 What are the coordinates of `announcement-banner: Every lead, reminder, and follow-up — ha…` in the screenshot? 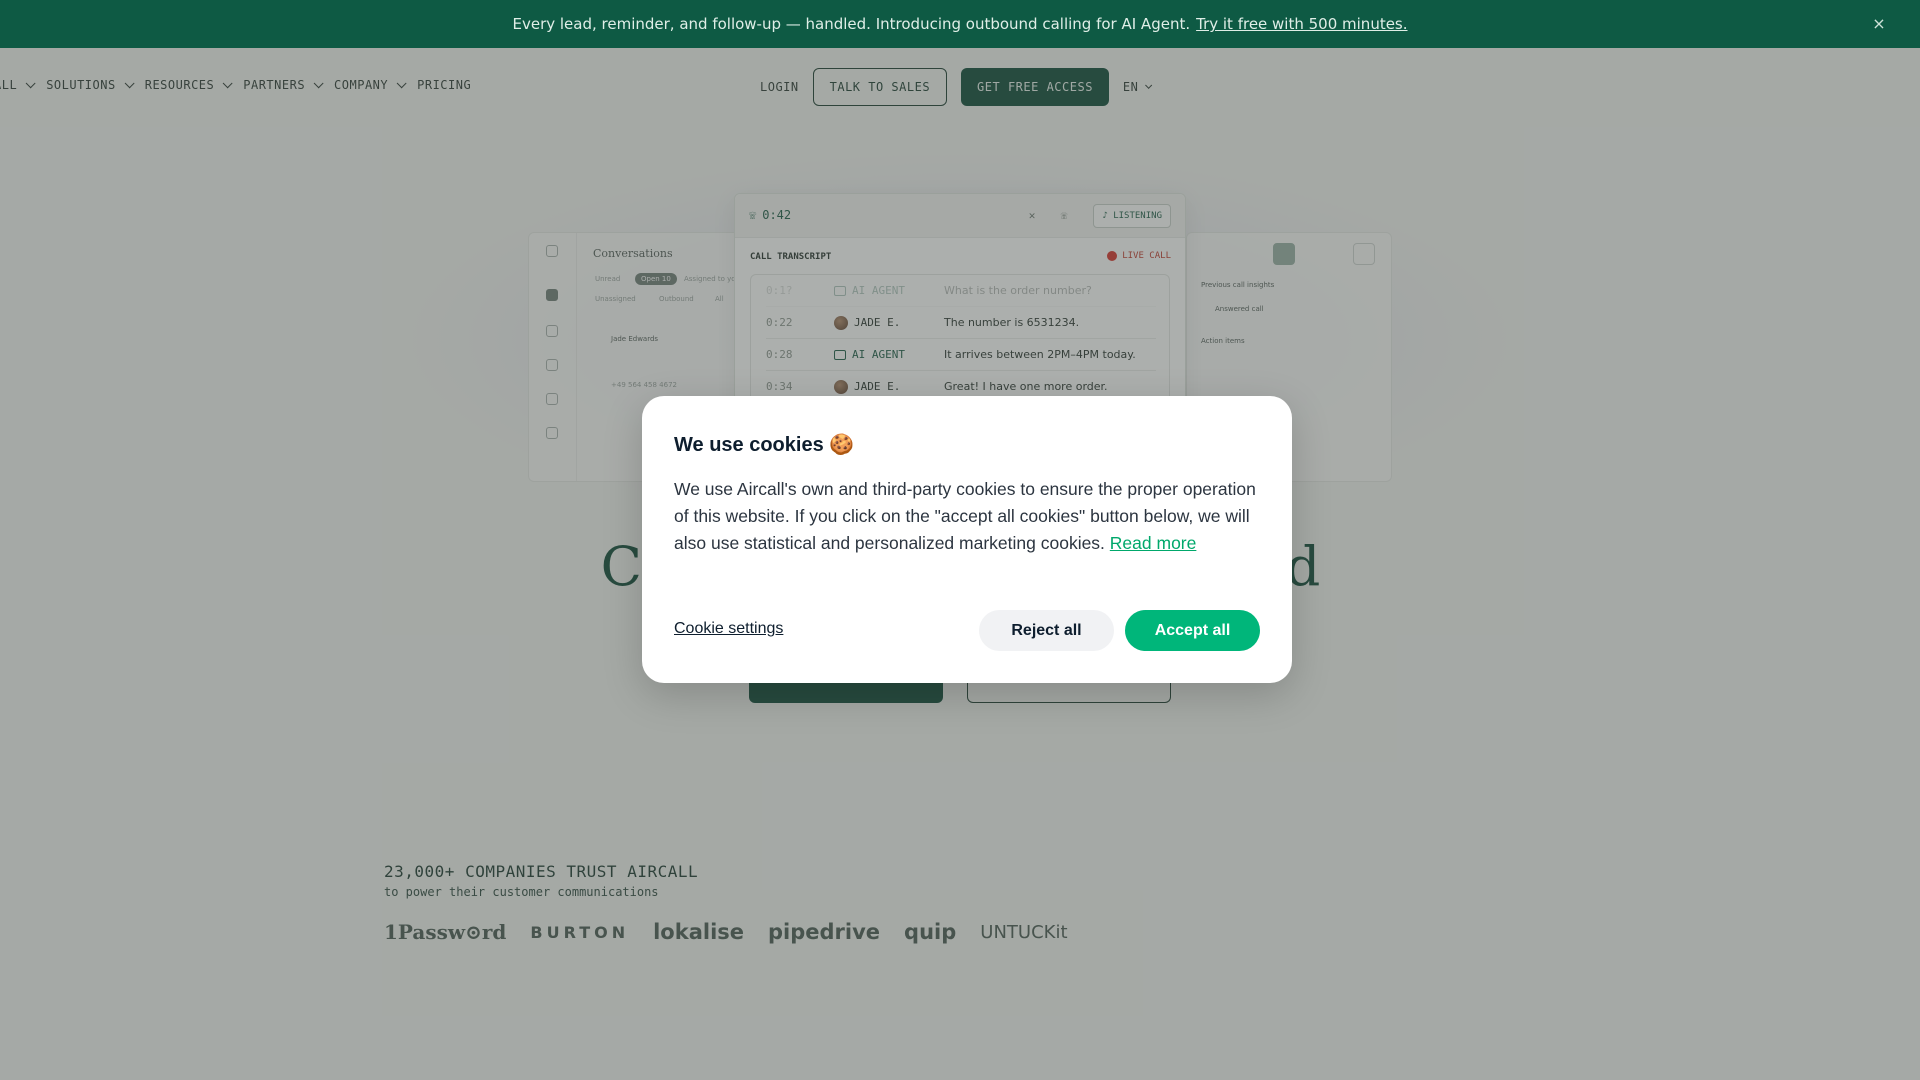 It's located at (960, 24).